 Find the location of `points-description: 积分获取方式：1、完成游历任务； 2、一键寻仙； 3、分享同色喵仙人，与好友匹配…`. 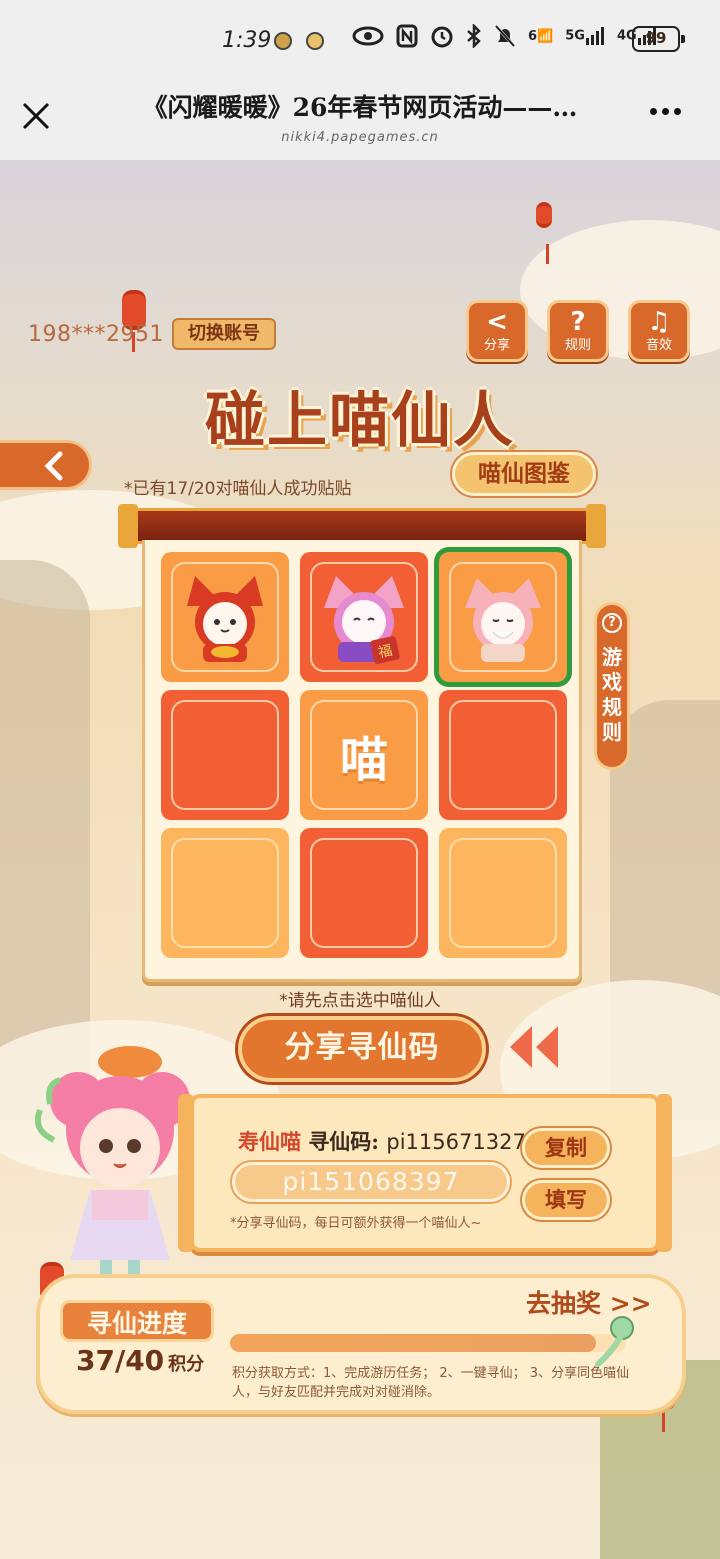

points-description: 积分获取方式：1、完成游历任务； 2、一键寻仙； 3、分享同色喵仙人，与好友匹配… is located at coordinates (431, 1383).